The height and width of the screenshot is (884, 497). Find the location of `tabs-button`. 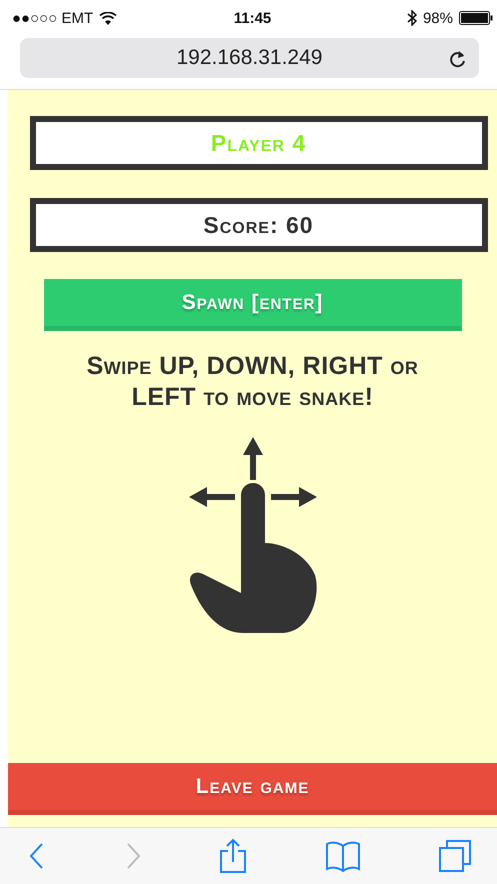

tabs-button is located at coordinates (455, 856).